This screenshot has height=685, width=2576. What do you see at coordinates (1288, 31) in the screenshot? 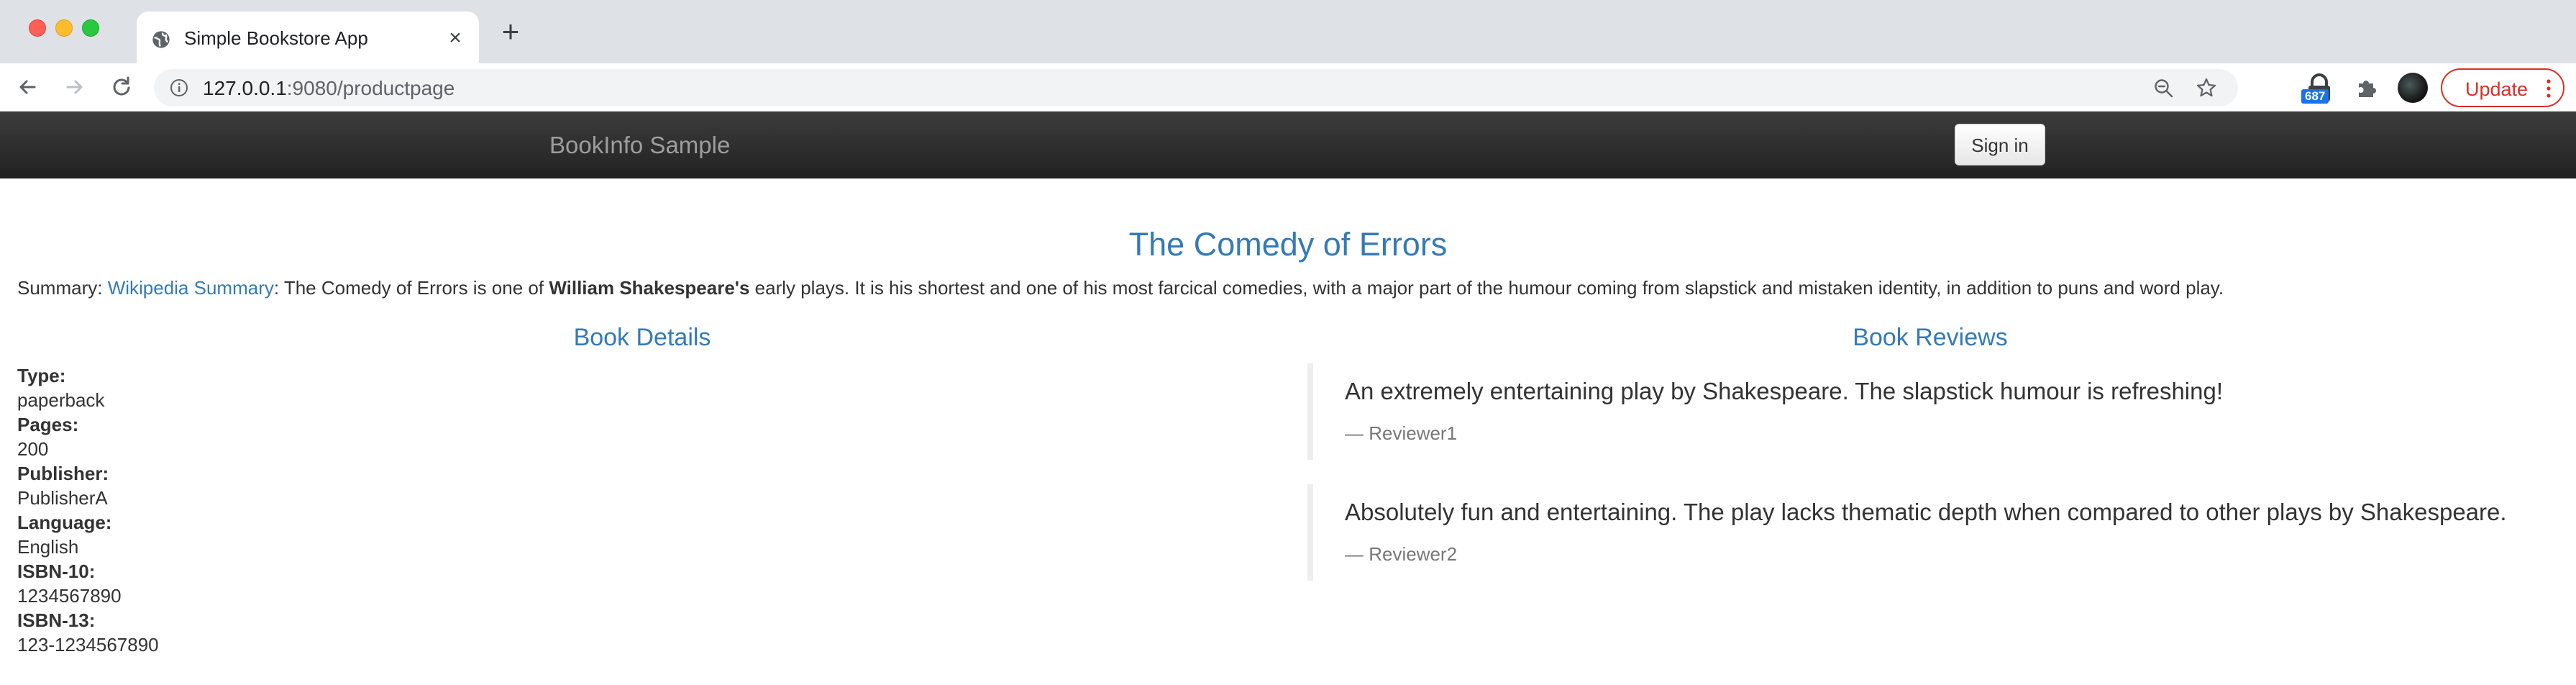
I see `browser-tab-strip: Simple Bookstore App × +` at bounding box center [1288, 31].